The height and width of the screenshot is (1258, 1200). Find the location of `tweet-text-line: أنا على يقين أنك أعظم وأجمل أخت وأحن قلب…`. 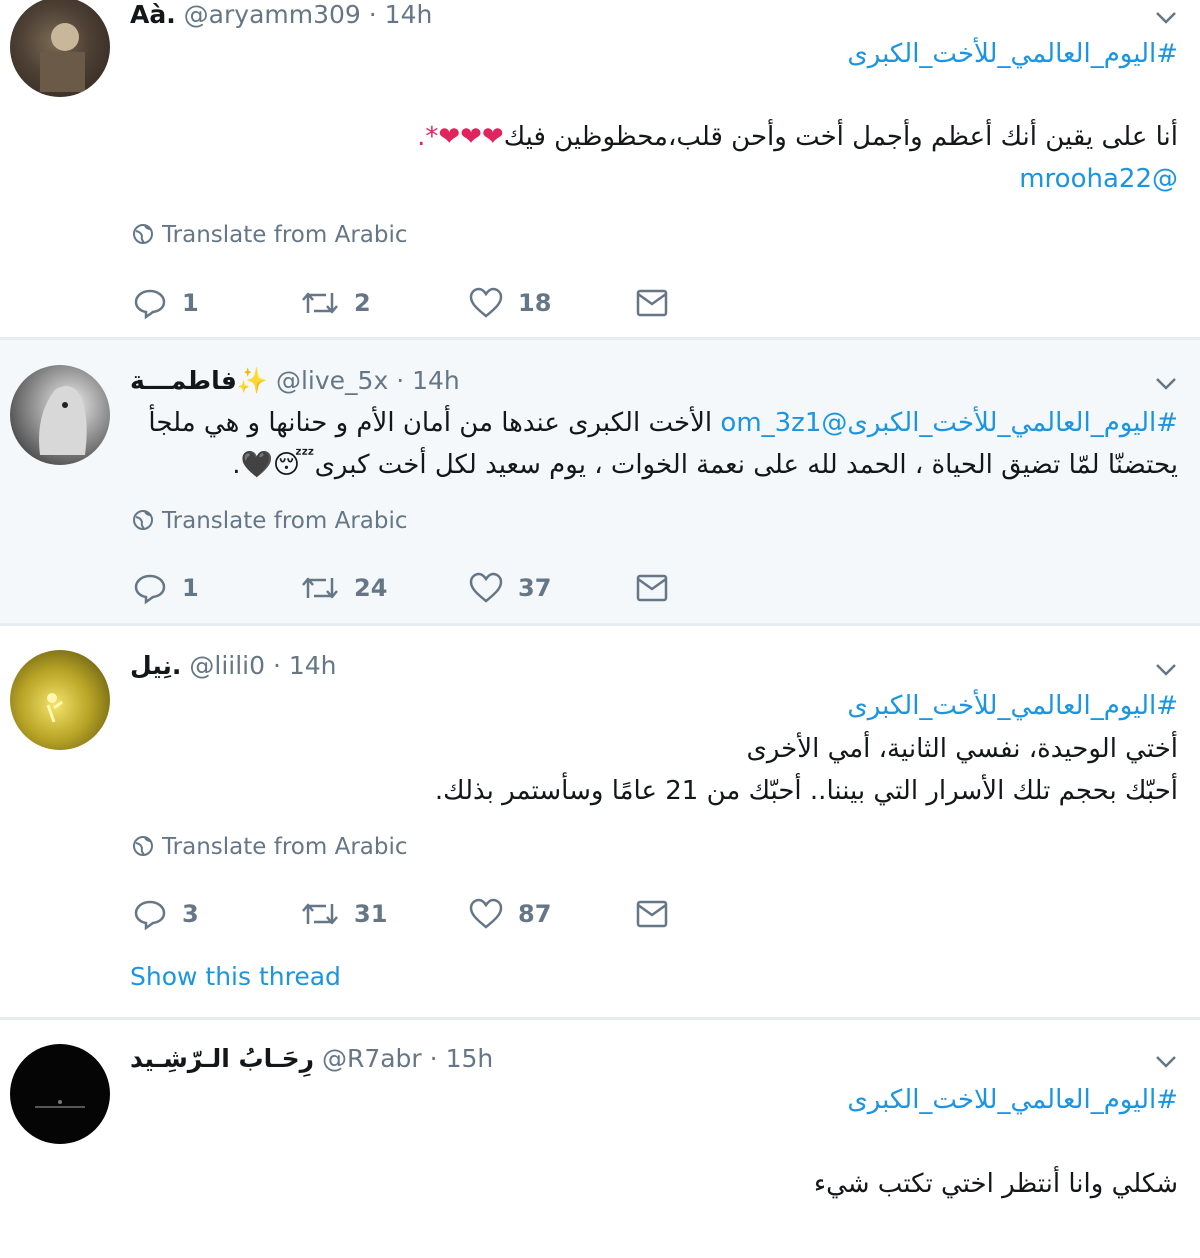

tweet-text-line: أنا على يقين أنك أعظم وأجمل أخت وأحن قلب… is located at coordinates (840, 137).